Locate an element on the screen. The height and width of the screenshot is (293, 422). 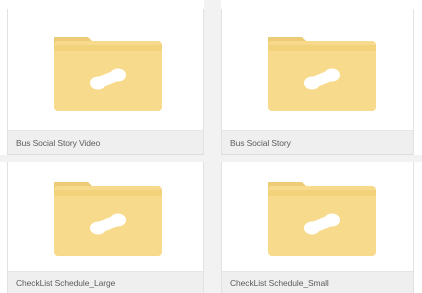
folder-label-bar: Bus Social Story is located at coordinates (317, 142).